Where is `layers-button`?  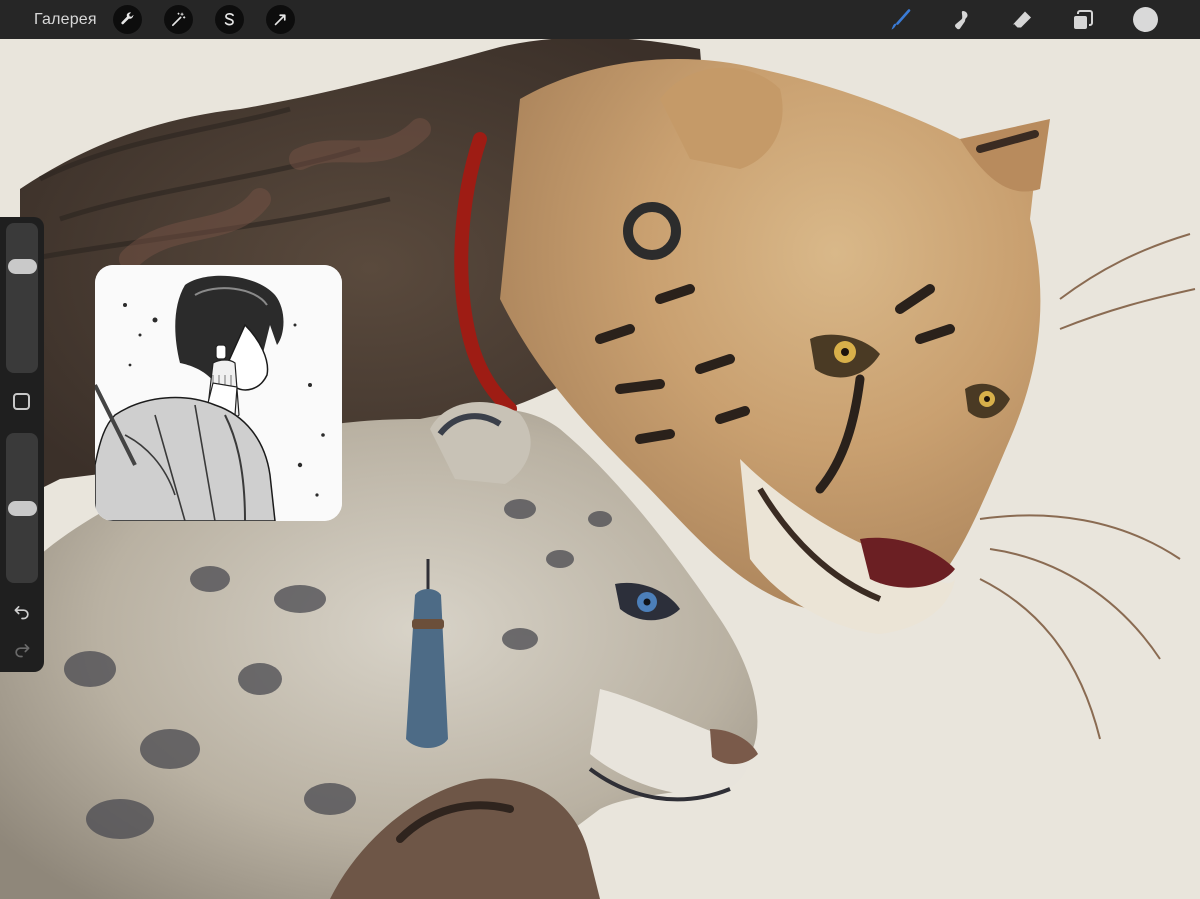
layers-button is located at coordinates (1082, 19).